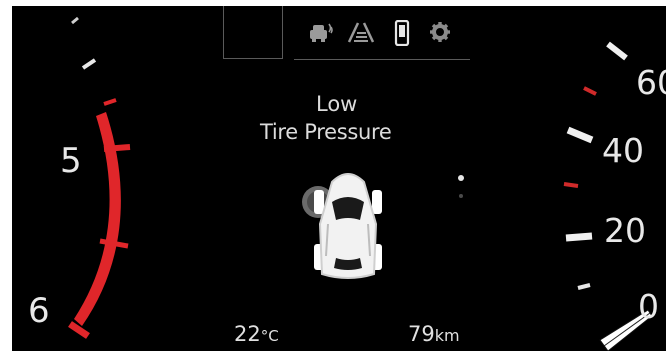  Describe the element at coordinates (402, 33) in the screenshot. I see `phone-icon` at that location.